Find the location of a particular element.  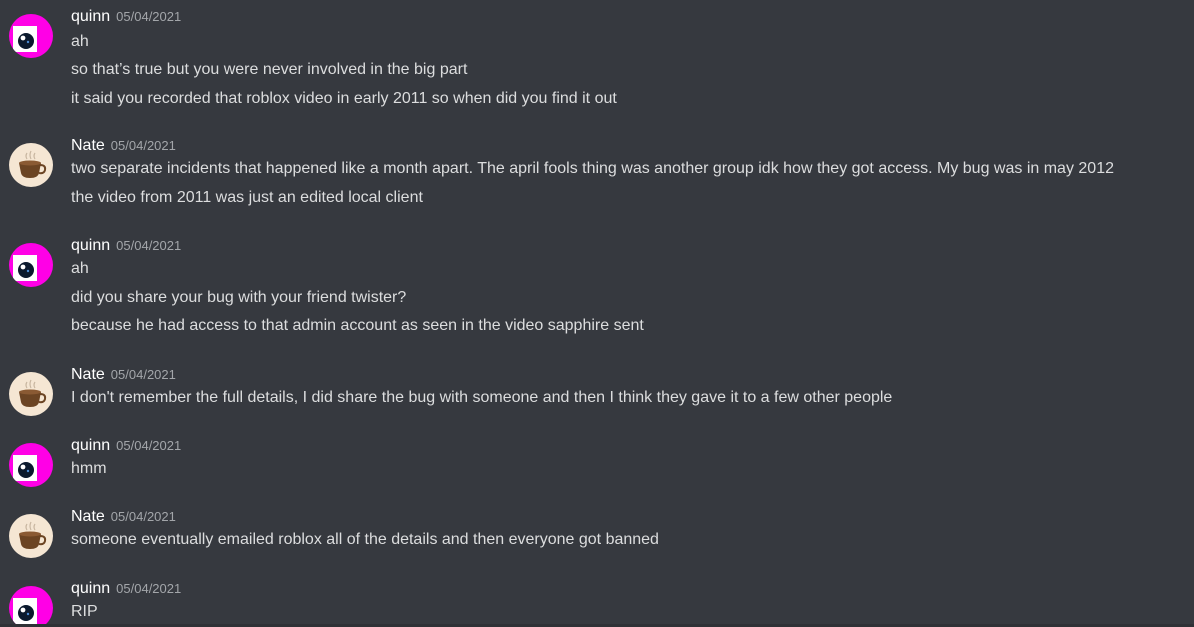

message-group: quinn 05/04/2021 RIP is located at coordinates (597, 603).